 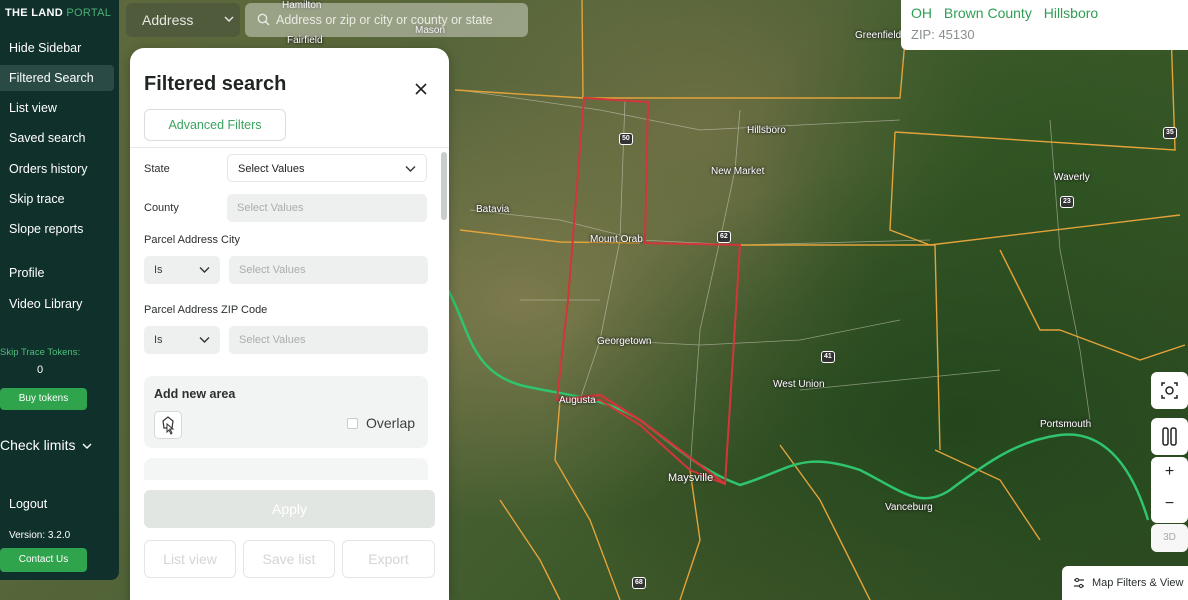 What do you see at coordinates (40, 352) in the screenshot?
I see `skip-trace-tokens-label: Skip Trace Tokens:` at bounding box center [40, 352].